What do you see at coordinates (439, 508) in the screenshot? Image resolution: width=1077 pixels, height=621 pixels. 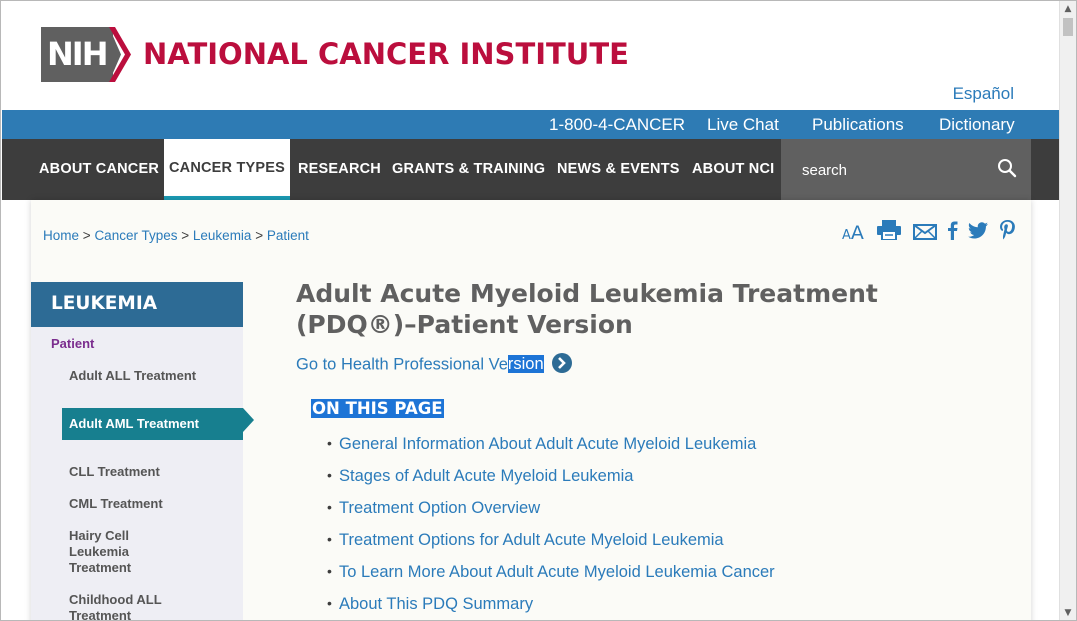 I see `toc-link-option-overview: Treatment Option Overview` at bounding box center [439, 508].